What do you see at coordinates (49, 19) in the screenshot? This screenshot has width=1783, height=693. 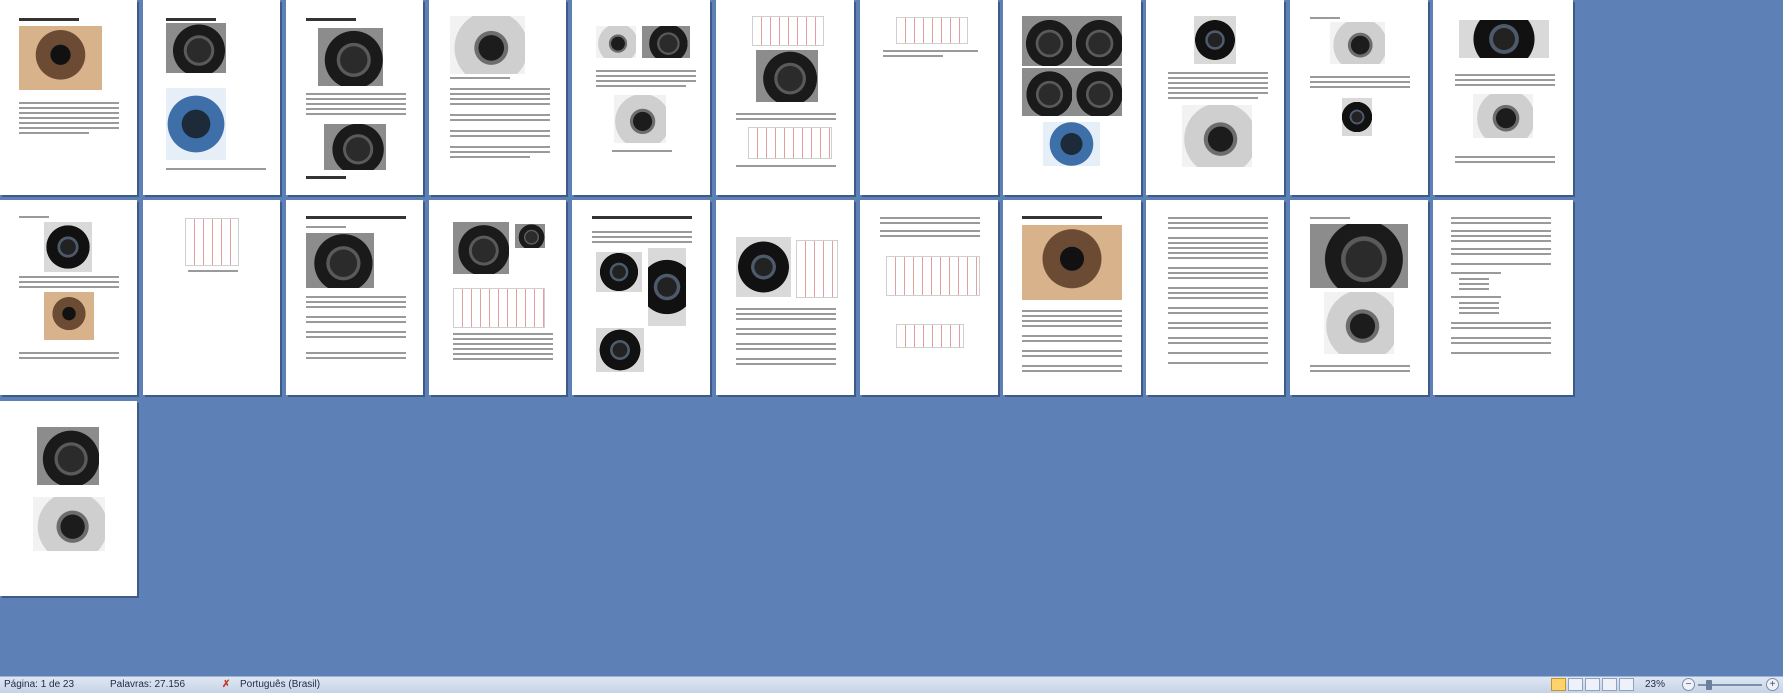 I see `page-heading` at bounding box center [49, 19].